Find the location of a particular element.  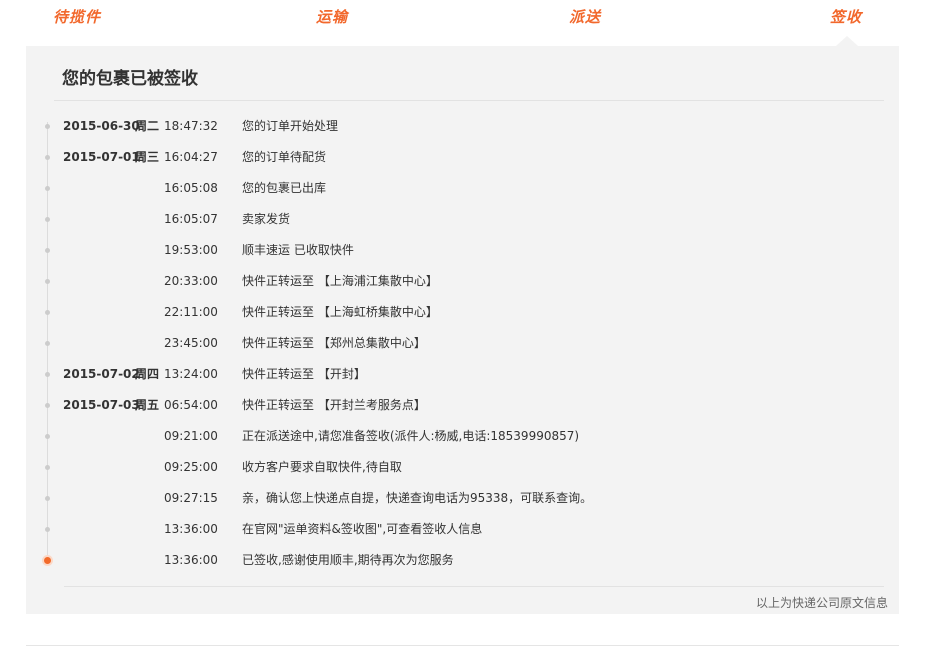

event-time: 19:53:00 is located at coordinates (191, 250).